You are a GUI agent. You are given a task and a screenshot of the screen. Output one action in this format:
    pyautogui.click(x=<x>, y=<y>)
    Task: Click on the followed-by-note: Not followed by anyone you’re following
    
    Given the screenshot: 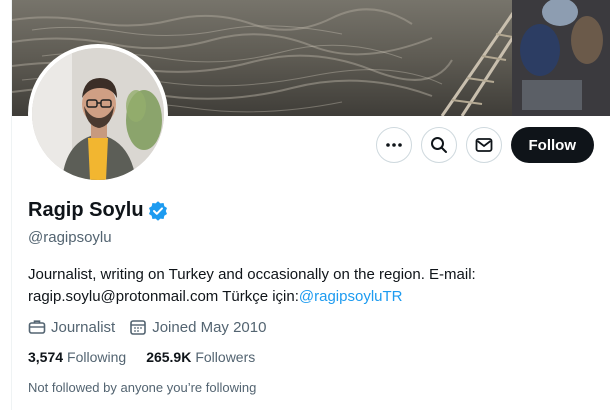 What is the action you would take?
    pyautogui.click(x=142, y=387)
    